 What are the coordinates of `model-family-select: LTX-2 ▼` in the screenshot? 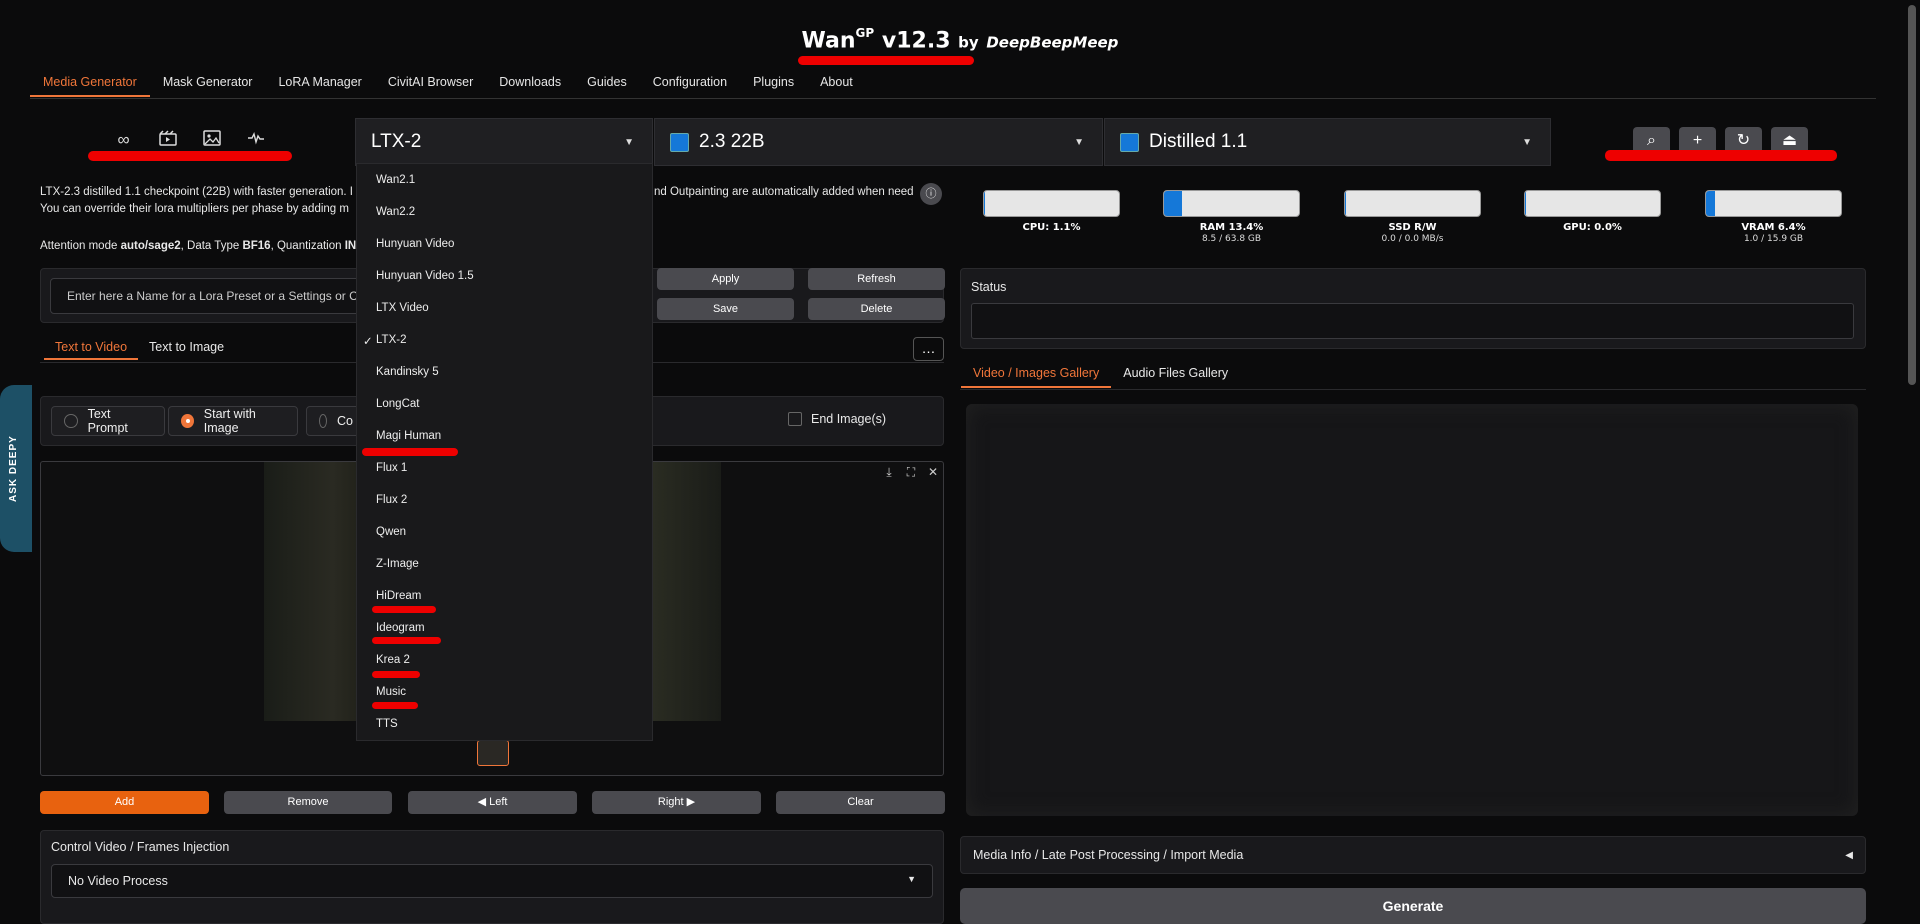 It's located at (504, 142).